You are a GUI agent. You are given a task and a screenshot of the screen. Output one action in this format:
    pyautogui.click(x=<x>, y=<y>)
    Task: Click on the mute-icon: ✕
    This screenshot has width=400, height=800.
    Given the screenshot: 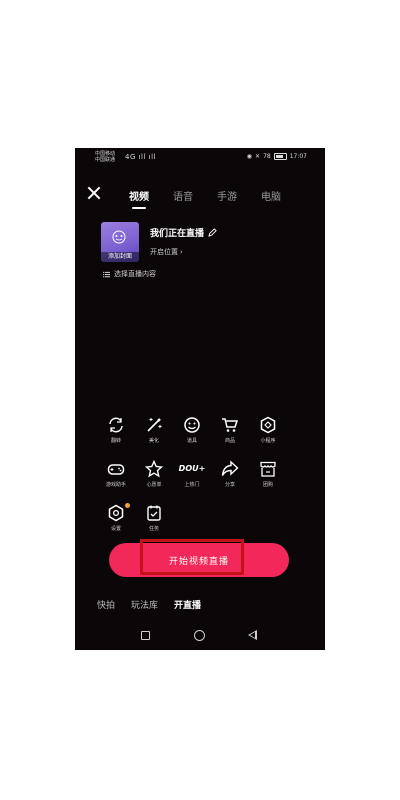 What is the action you would take?
    pyautogui.click(x=258, y=156)
    